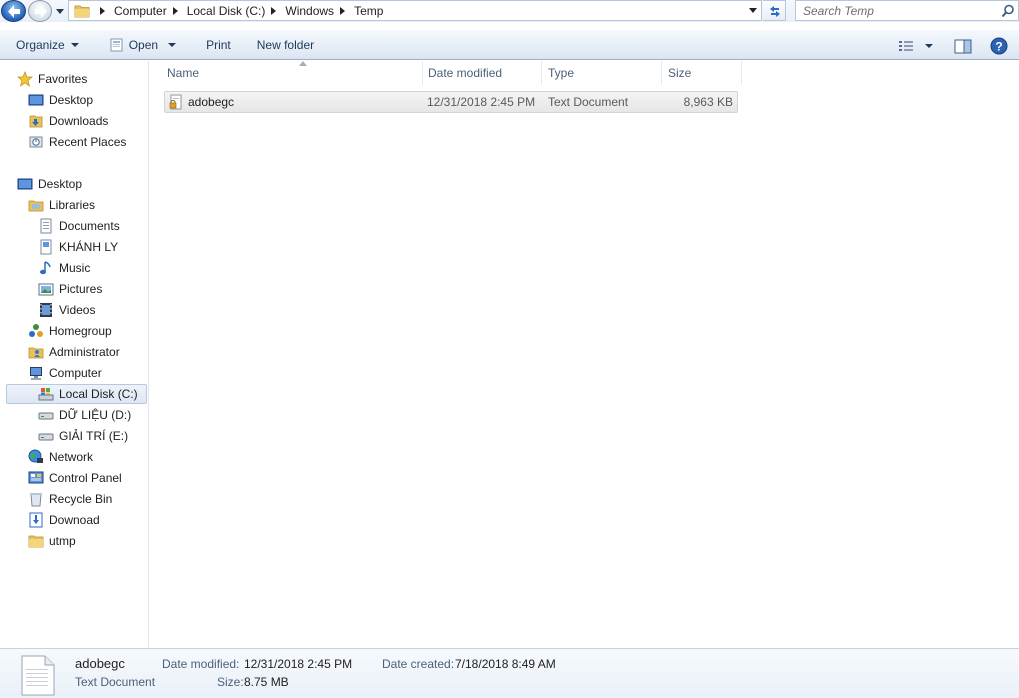 This screenshot has width=1019, height=698. Describe the element at coordinates (62, 541) in the screenshot. I see `nav-label: utmp` at that location.